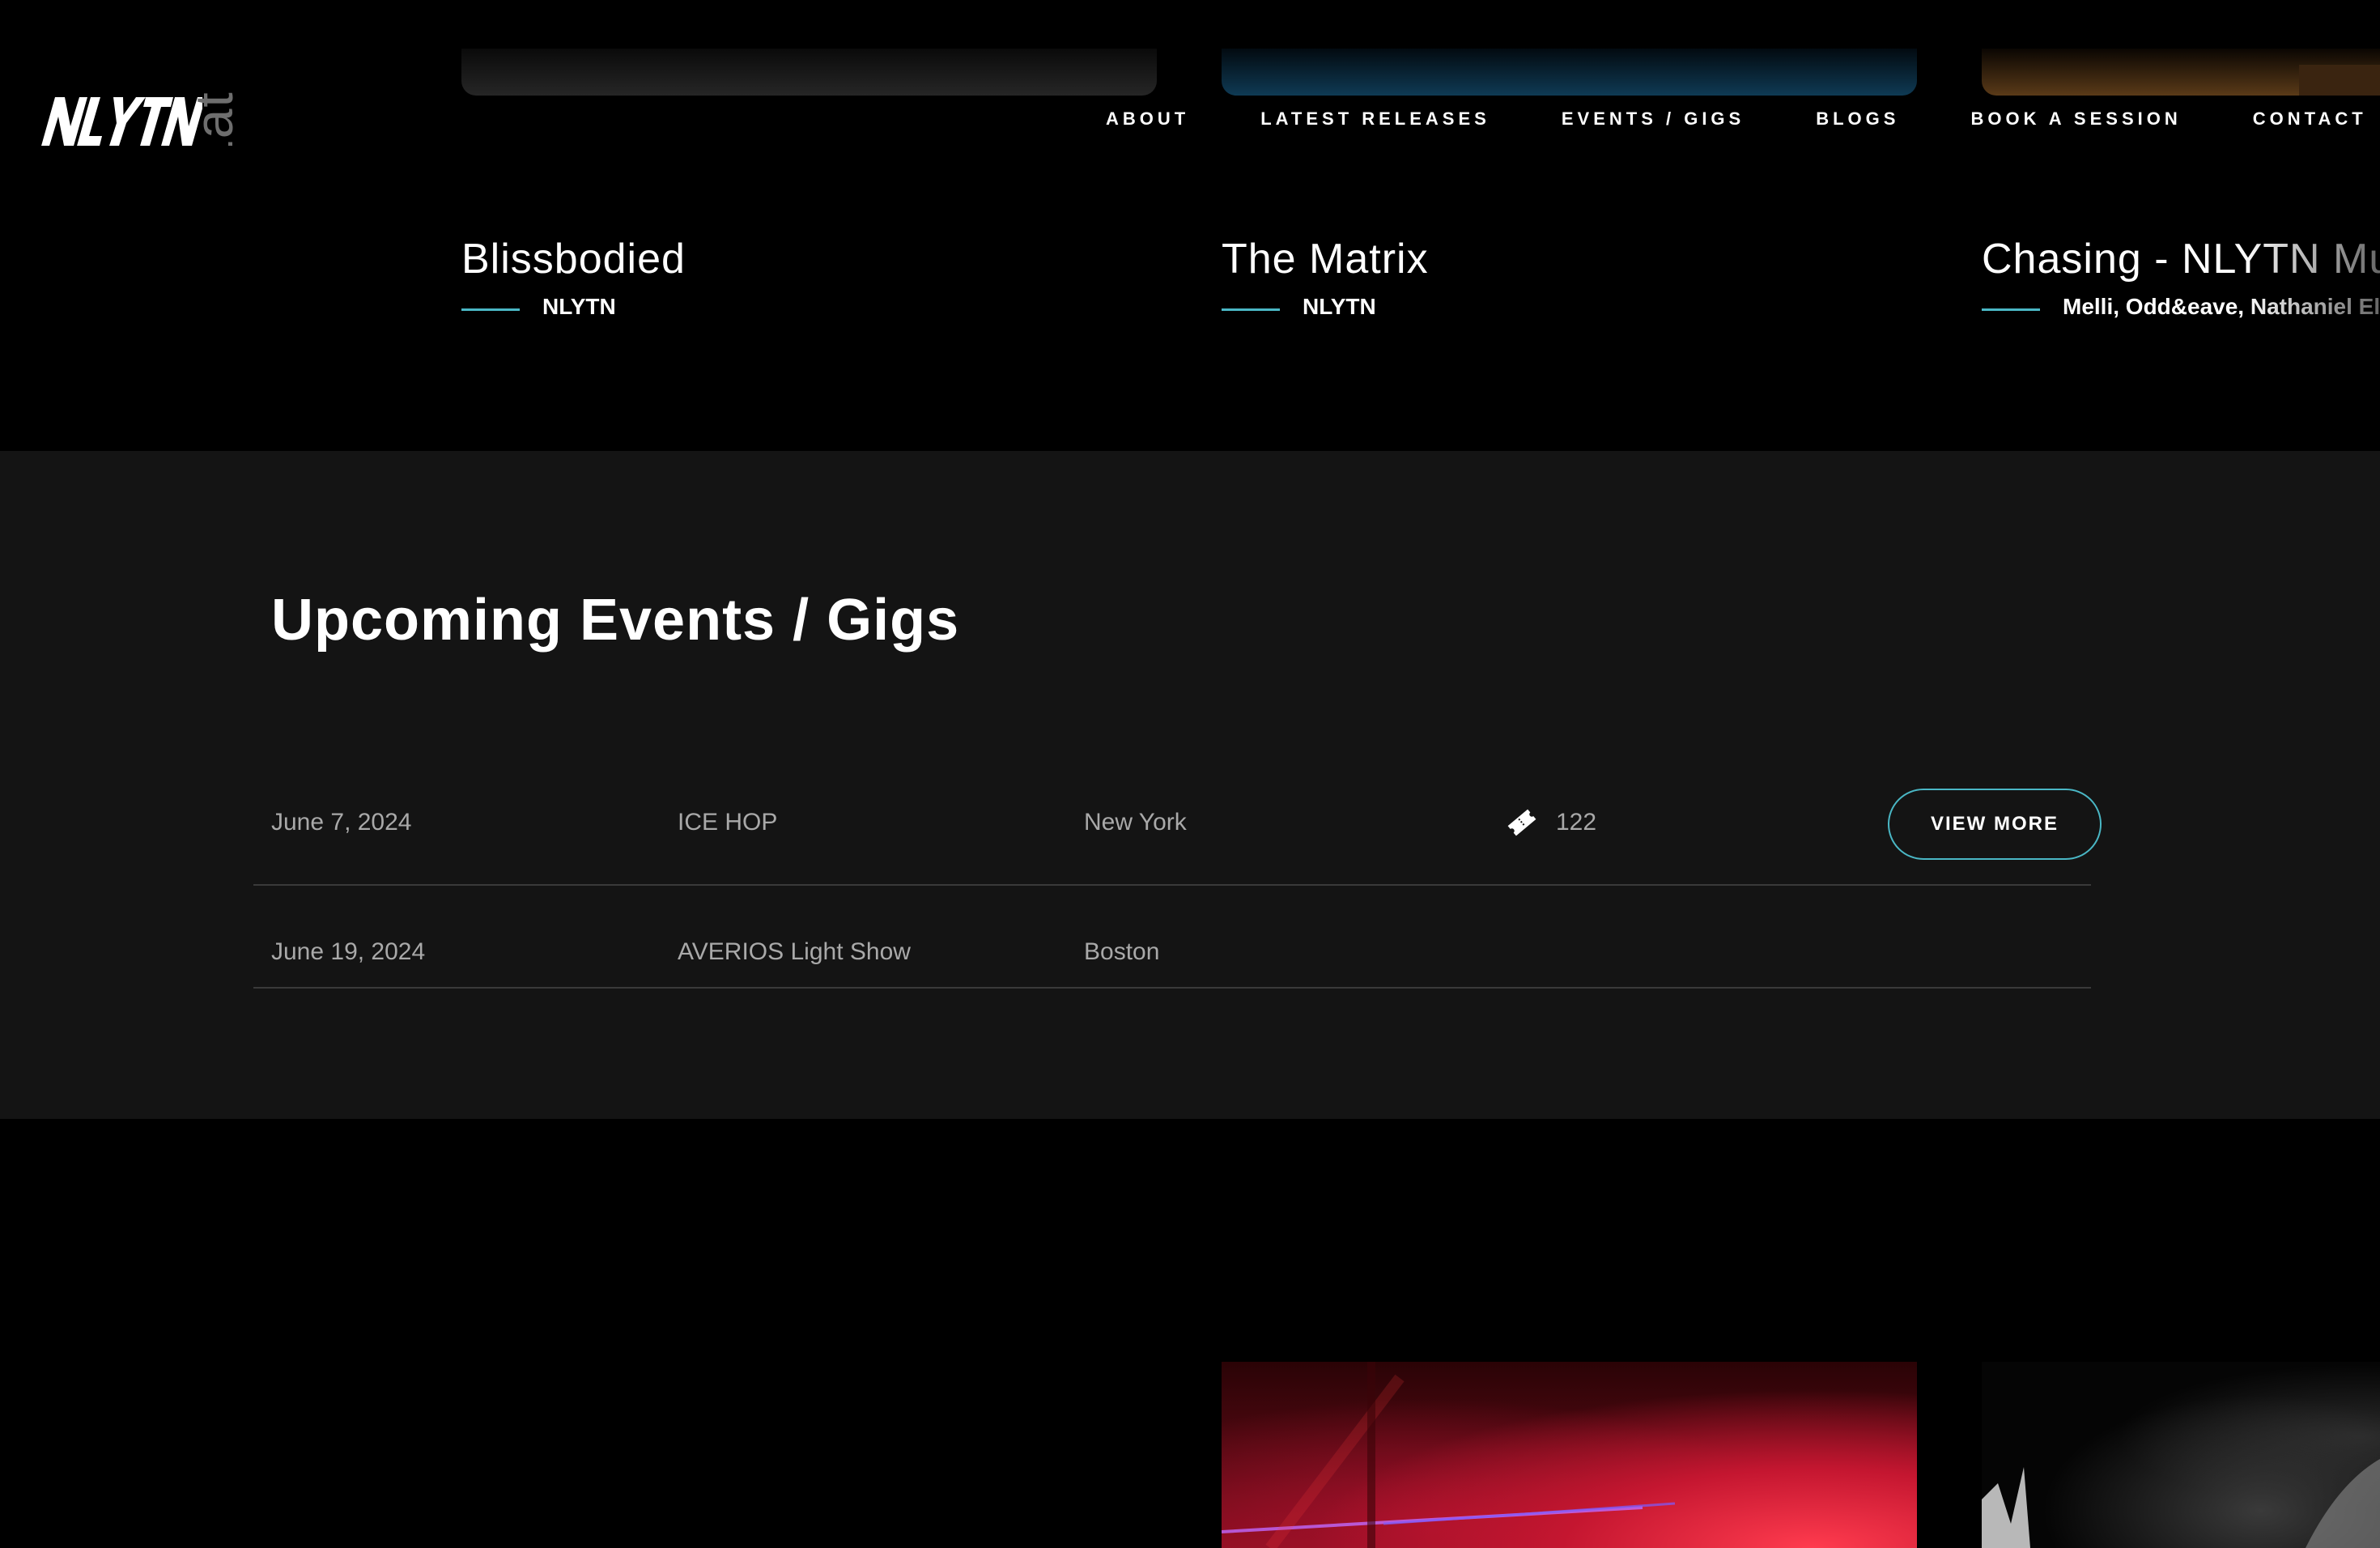  What do you see at coordinates (615, 620) in the screenshot?
I see `events-title: Upcoming Events / Gigs` at bounding box center [615, 620].